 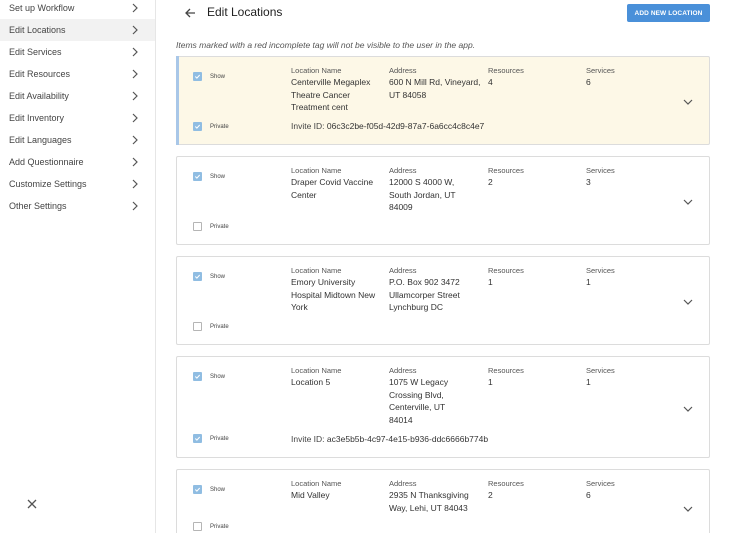 What do you see at coordinates (77, 30) in the screenshot?
I see `sidebar-item-edit-locations: Edit Locations` at bounding box center [77, 30].